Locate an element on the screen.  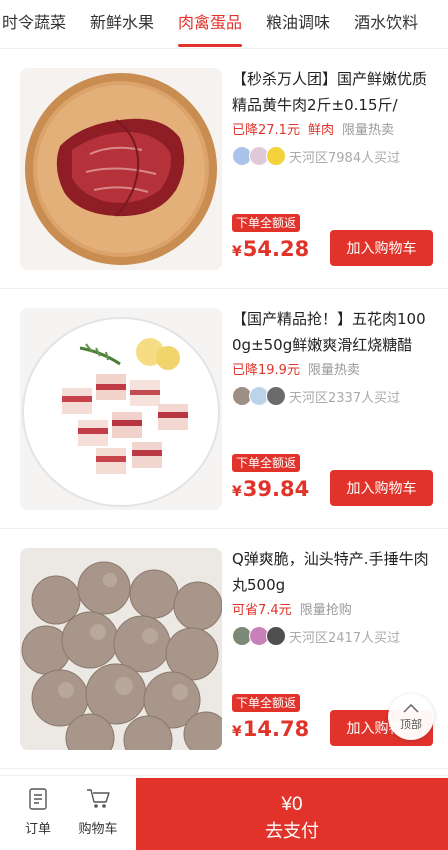
product-price: ¥54.28 is located at coordinates (270, 250).